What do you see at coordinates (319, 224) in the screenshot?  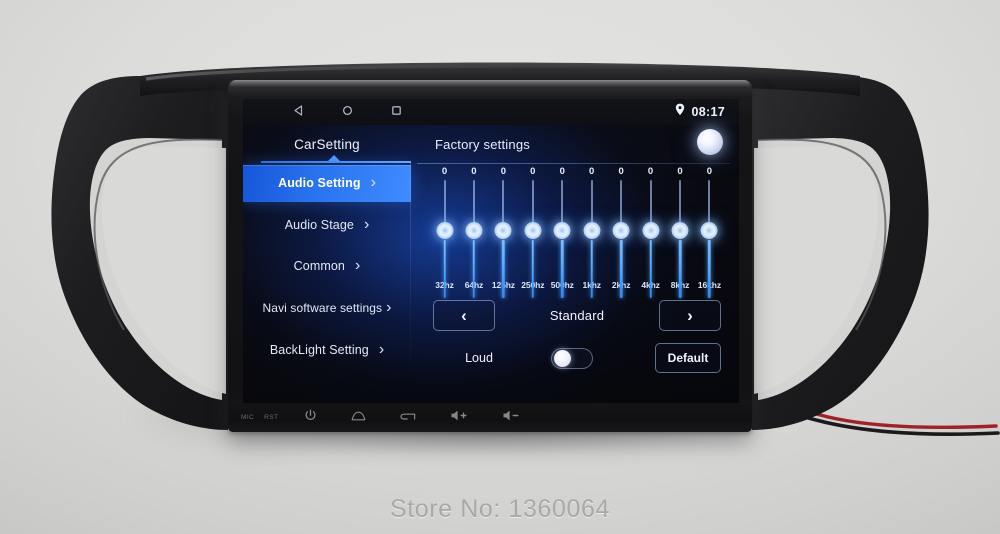 I see `sidebar-item-label: Audio Stage` at bounding box center [319, 224].